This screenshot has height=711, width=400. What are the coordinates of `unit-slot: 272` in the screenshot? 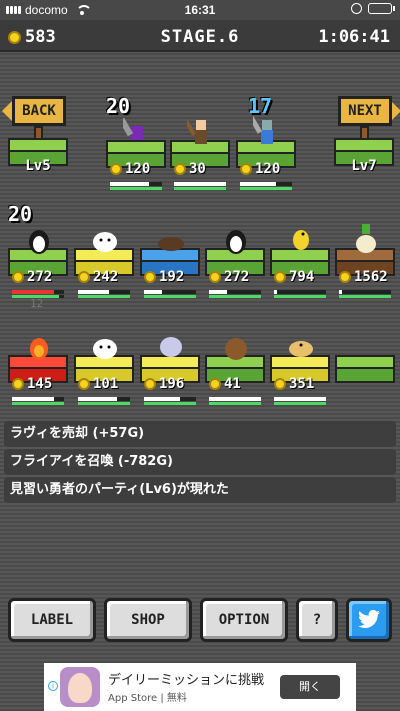 It's located at (235, 263).